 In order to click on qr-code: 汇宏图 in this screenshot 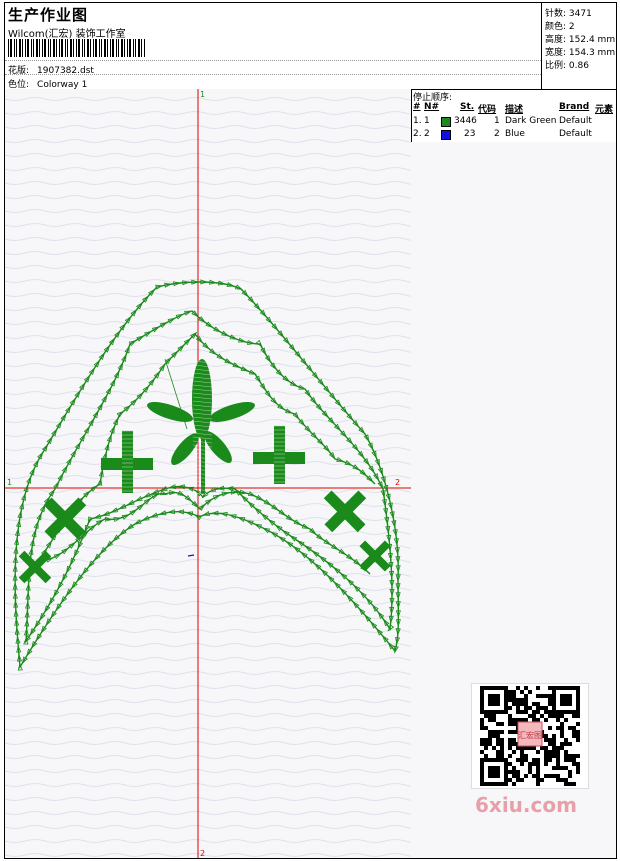, I will do `click(530, 736)`.